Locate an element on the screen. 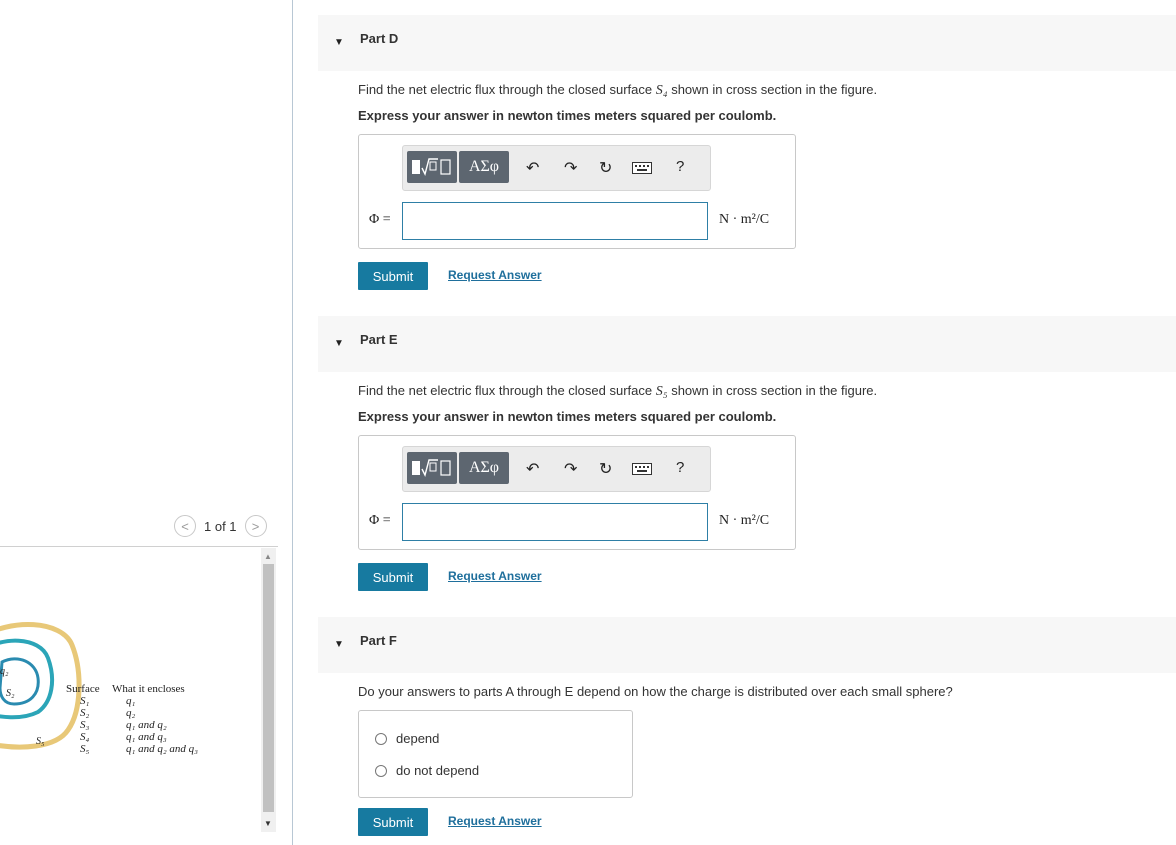  prev-figure-button: < is located at coordinates (185, 526).